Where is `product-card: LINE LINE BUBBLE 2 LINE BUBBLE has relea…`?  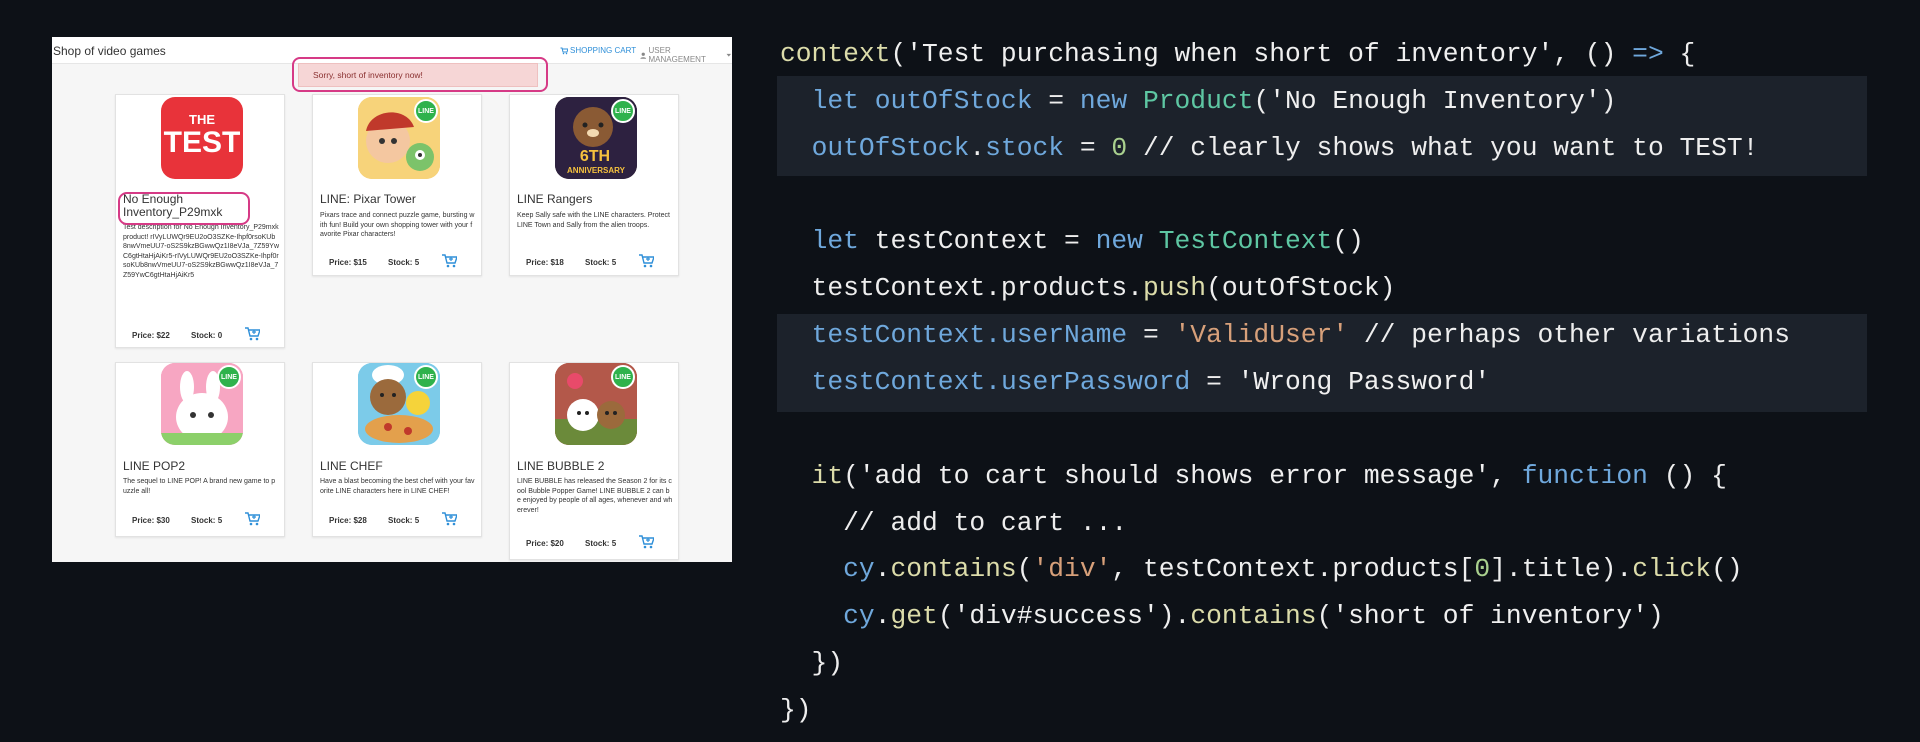 product-card: LINE LINE BUBBLE 2 LINE BUBBLE has relea… is located at coordinates (594, 461).